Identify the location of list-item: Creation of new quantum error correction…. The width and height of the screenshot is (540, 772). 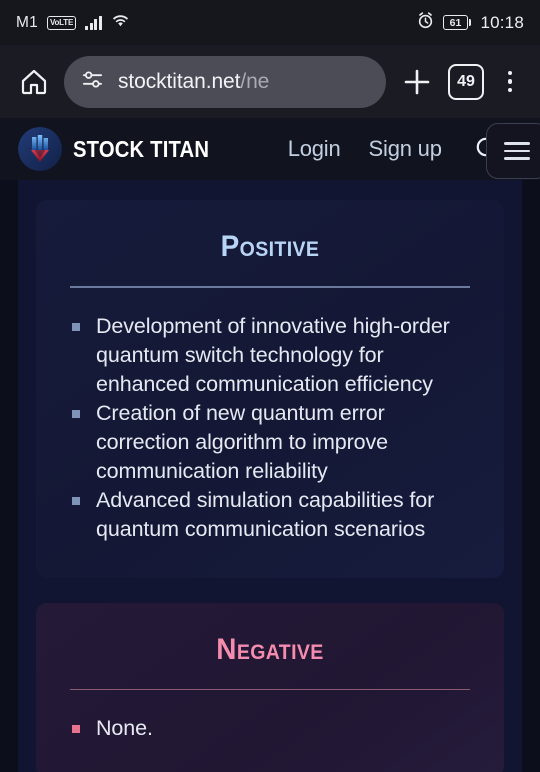
(270, 442).